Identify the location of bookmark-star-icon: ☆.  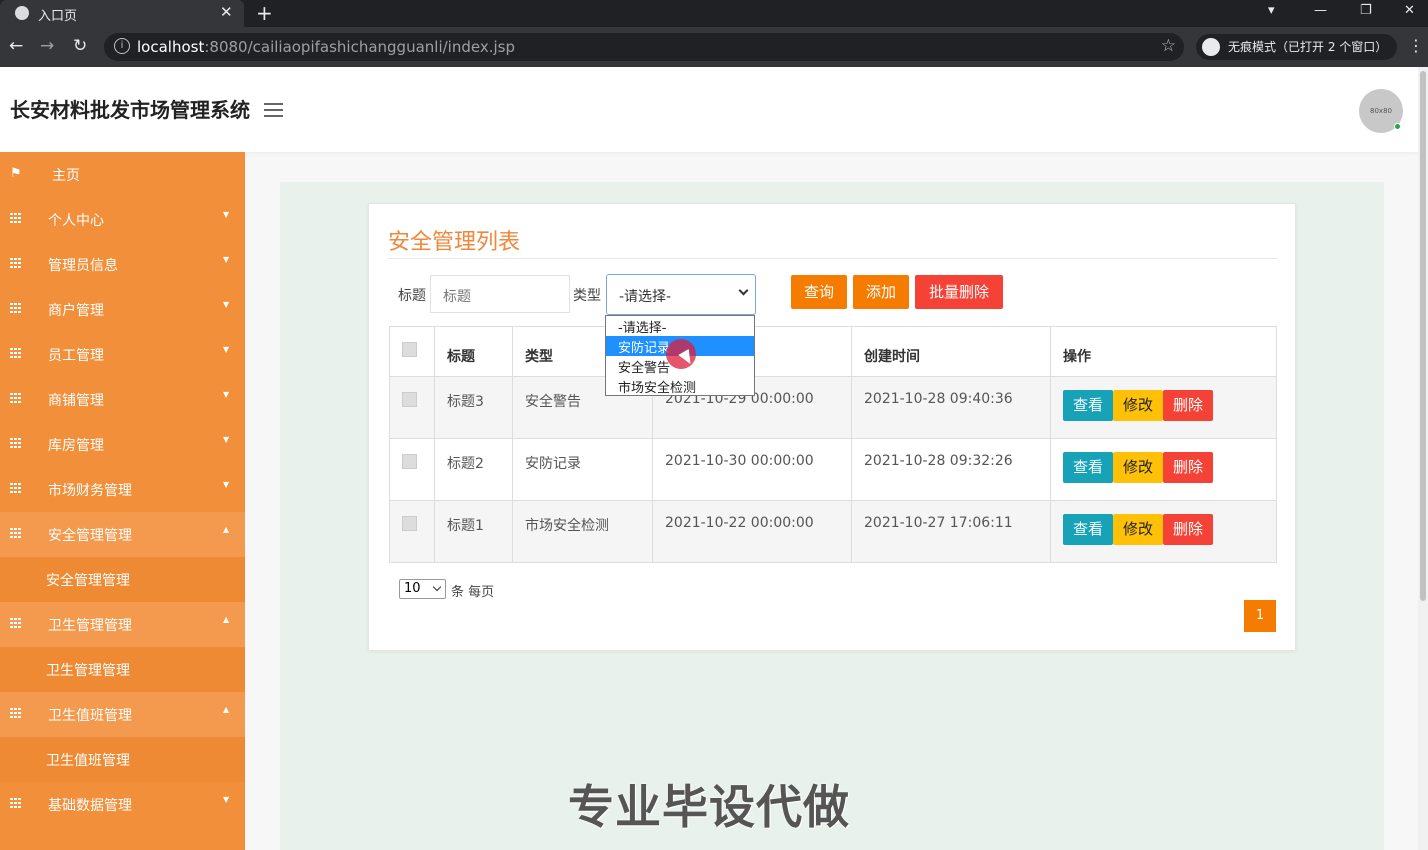
(1168, 46).